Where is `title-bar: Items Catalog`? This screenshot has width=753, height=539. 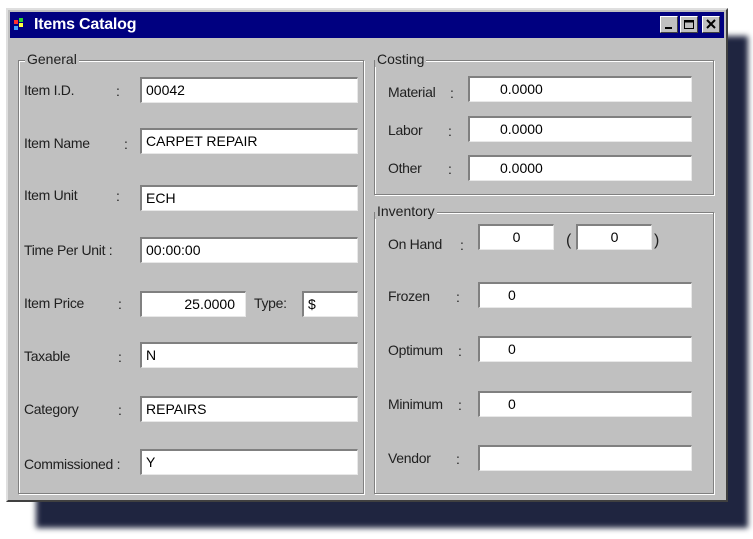 title-bar: Items Catalog is located at coordinates (367, 25).